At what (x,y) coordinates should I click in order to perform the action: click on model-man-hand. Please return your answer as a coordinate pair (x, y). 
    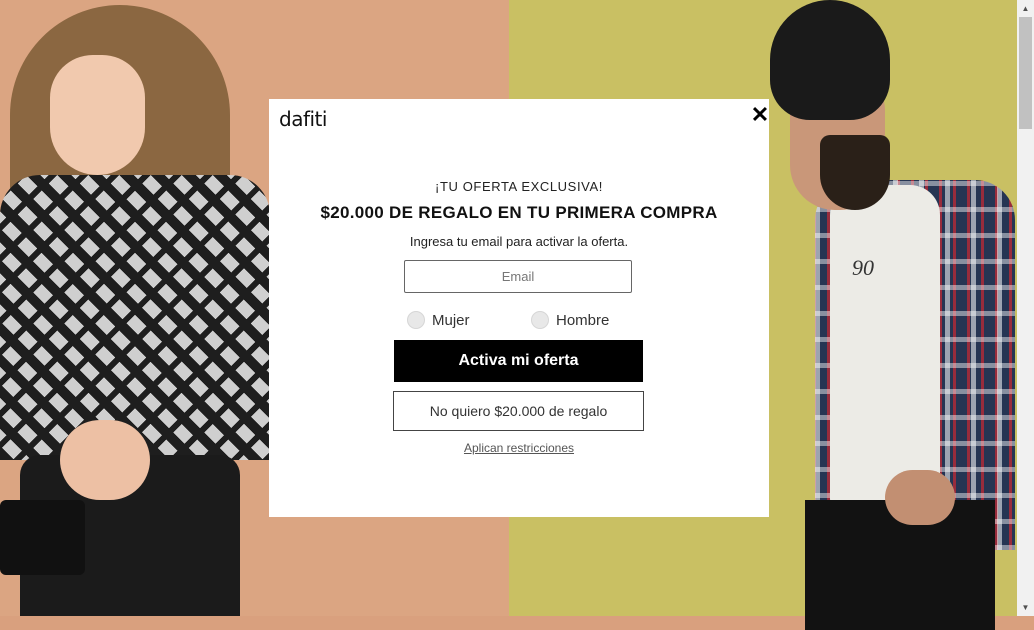
    Looking at the image, I should click on (920, 497).